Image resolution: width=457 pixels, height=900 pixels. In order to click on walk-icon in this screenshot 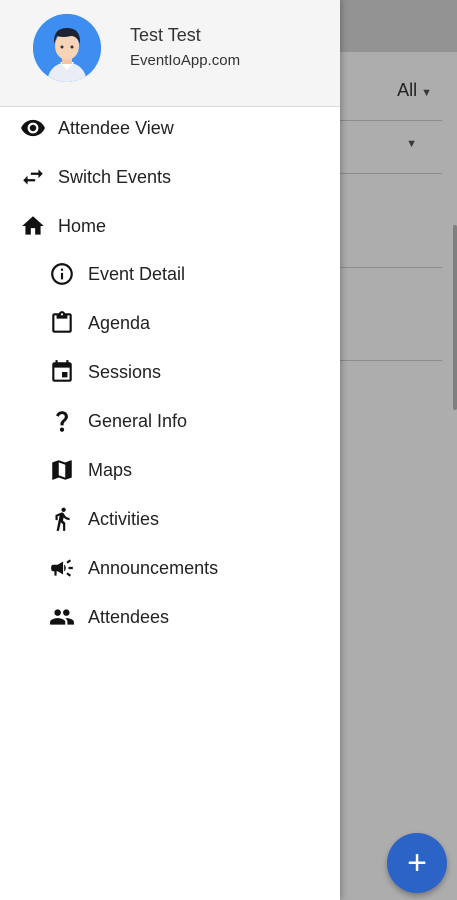, I will do `click(62, 519)`.